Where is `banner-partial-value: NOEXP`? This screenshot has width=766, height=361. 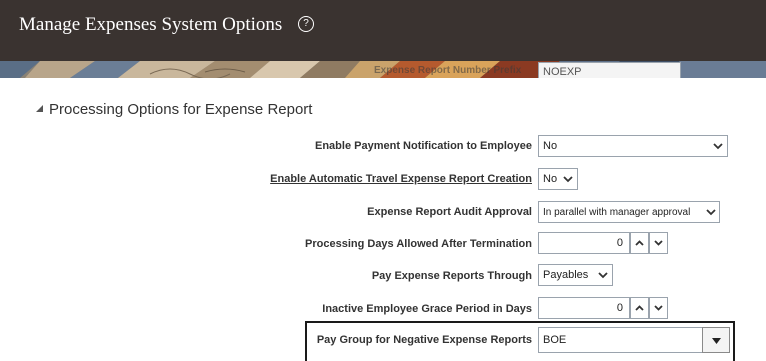 banner-partial-value: NOEXP is located at coordinates (562, 72).